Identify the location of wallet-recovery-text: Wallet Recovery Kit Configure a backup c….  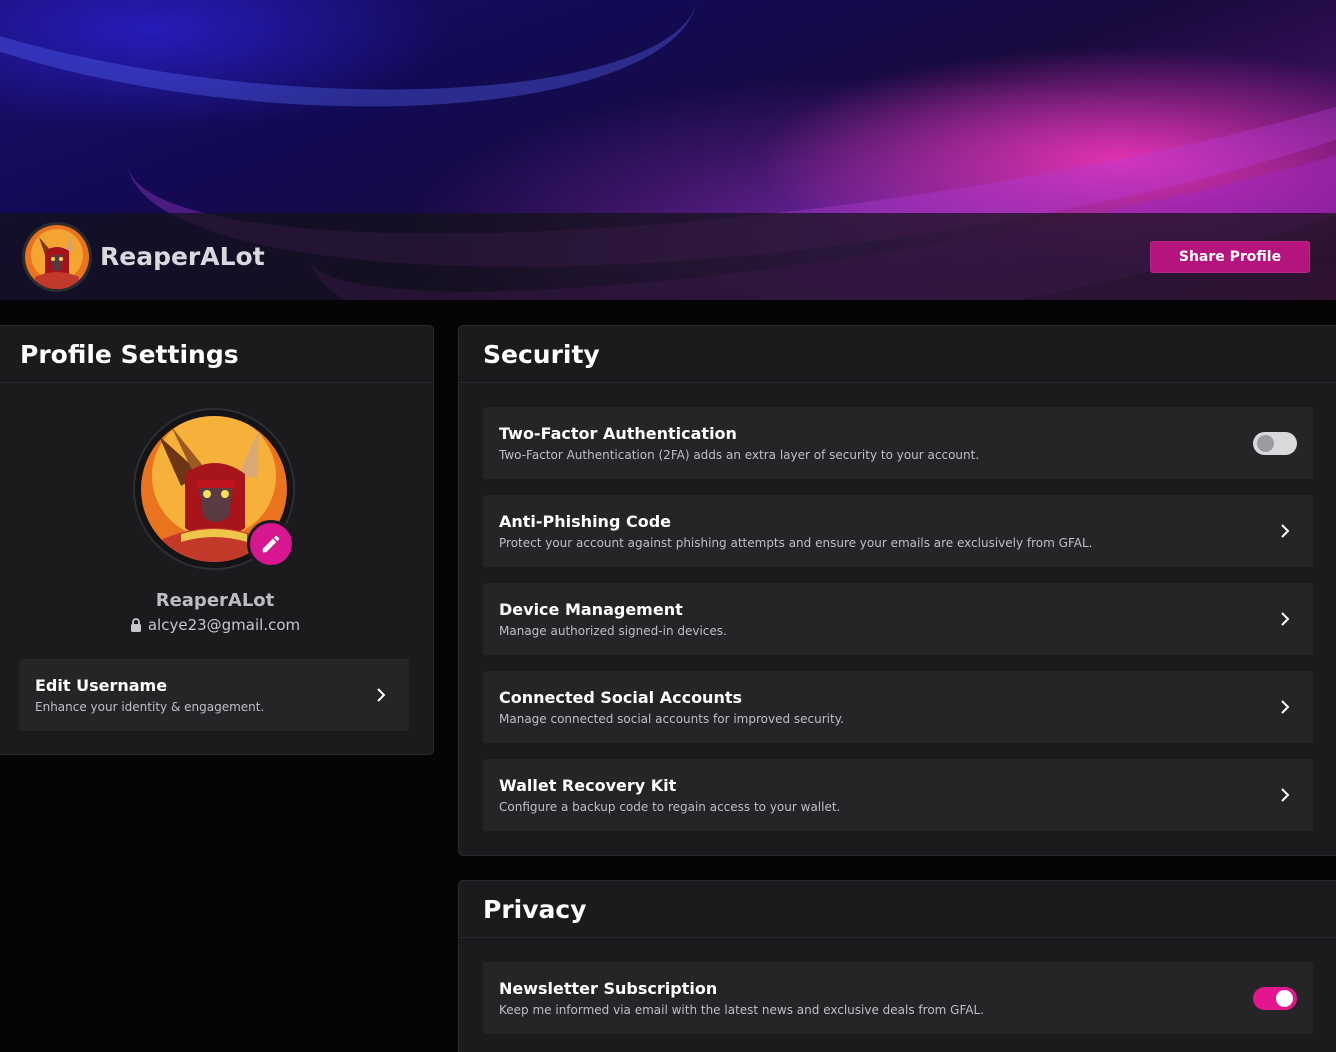
(886, 795).